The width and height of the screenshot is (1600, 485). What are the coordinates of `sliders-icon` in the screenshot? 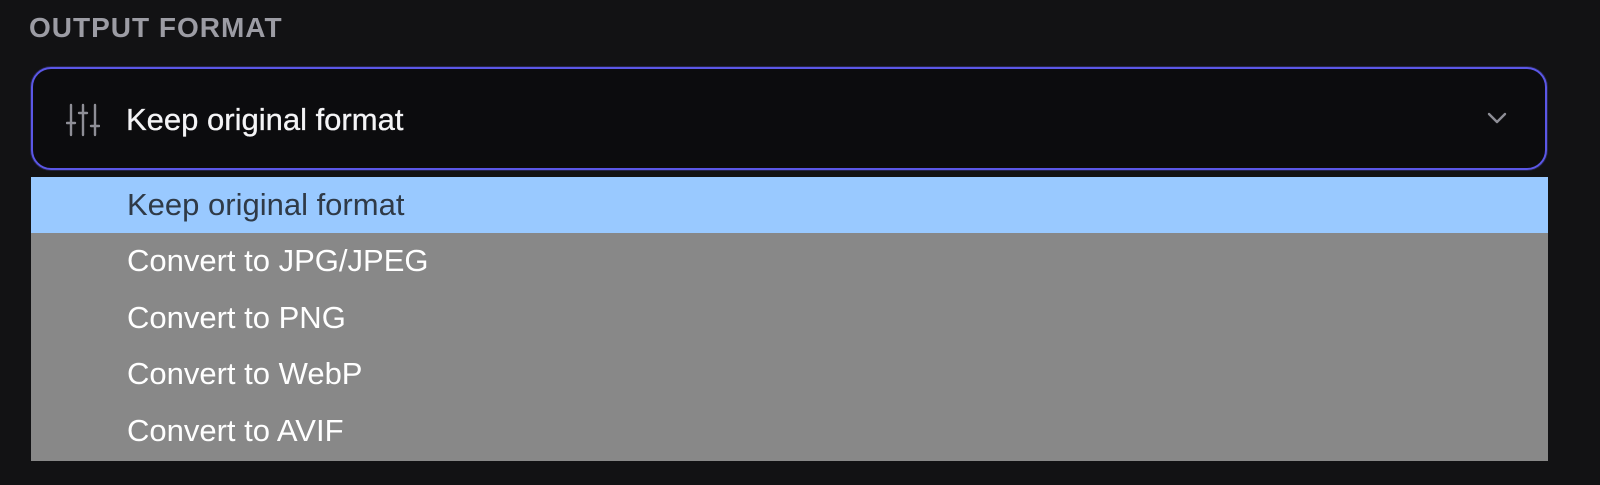 It's located at (83, 120).